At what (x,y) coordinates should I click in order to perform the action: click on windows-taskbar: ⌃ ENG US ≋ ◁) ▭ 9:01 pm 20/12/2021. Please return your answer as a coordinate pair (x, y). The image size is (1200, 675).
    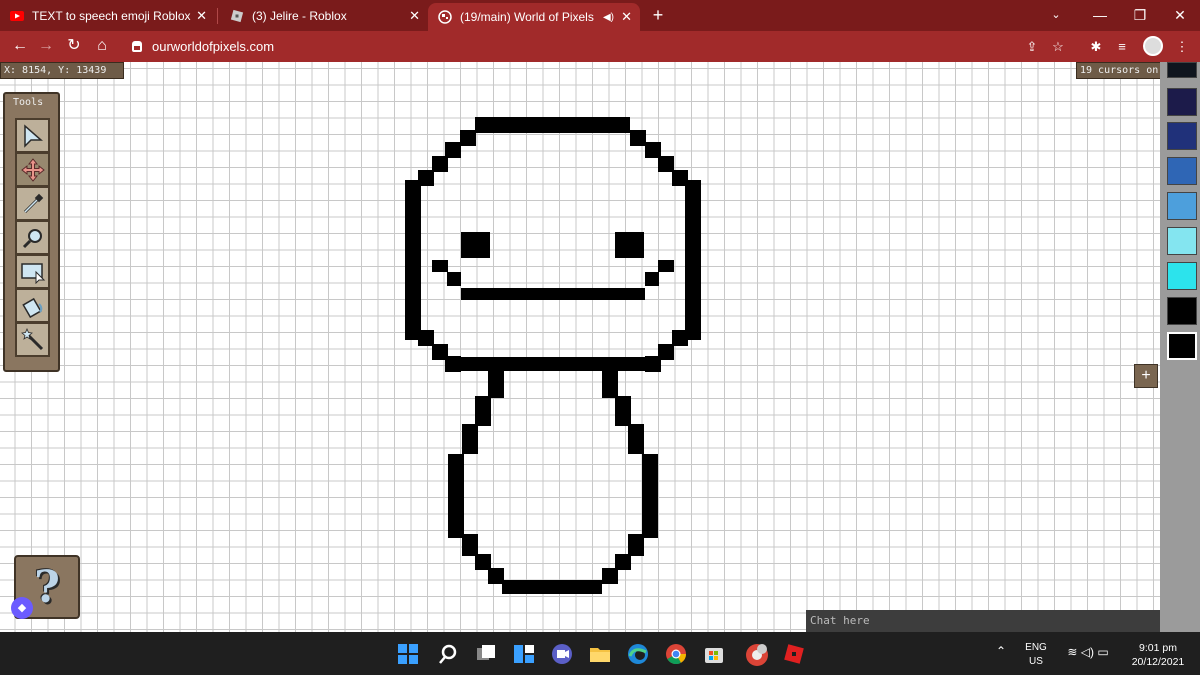
    Looking at the image, I should click on (600, 653).